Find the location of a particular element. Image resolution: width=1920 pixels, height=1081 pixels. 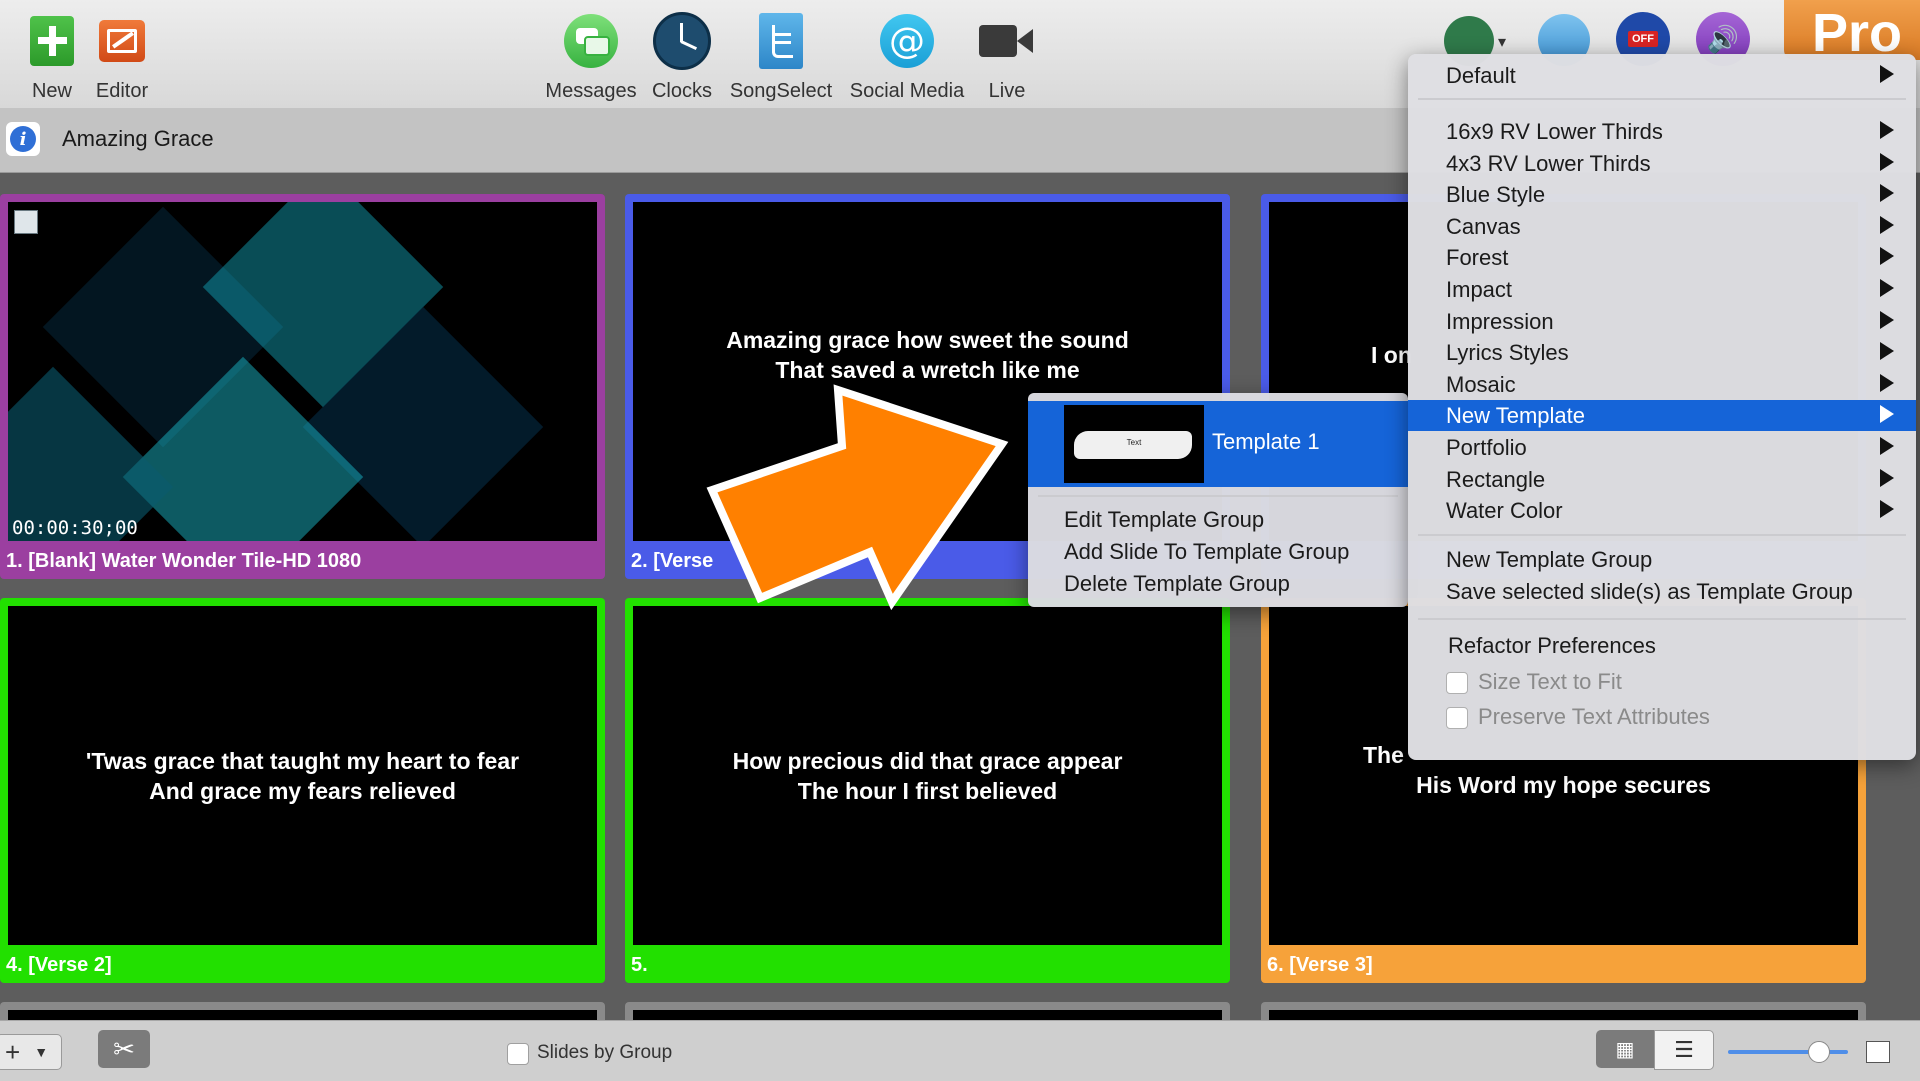

live-label: Live is located at coordinates (1007, 91).